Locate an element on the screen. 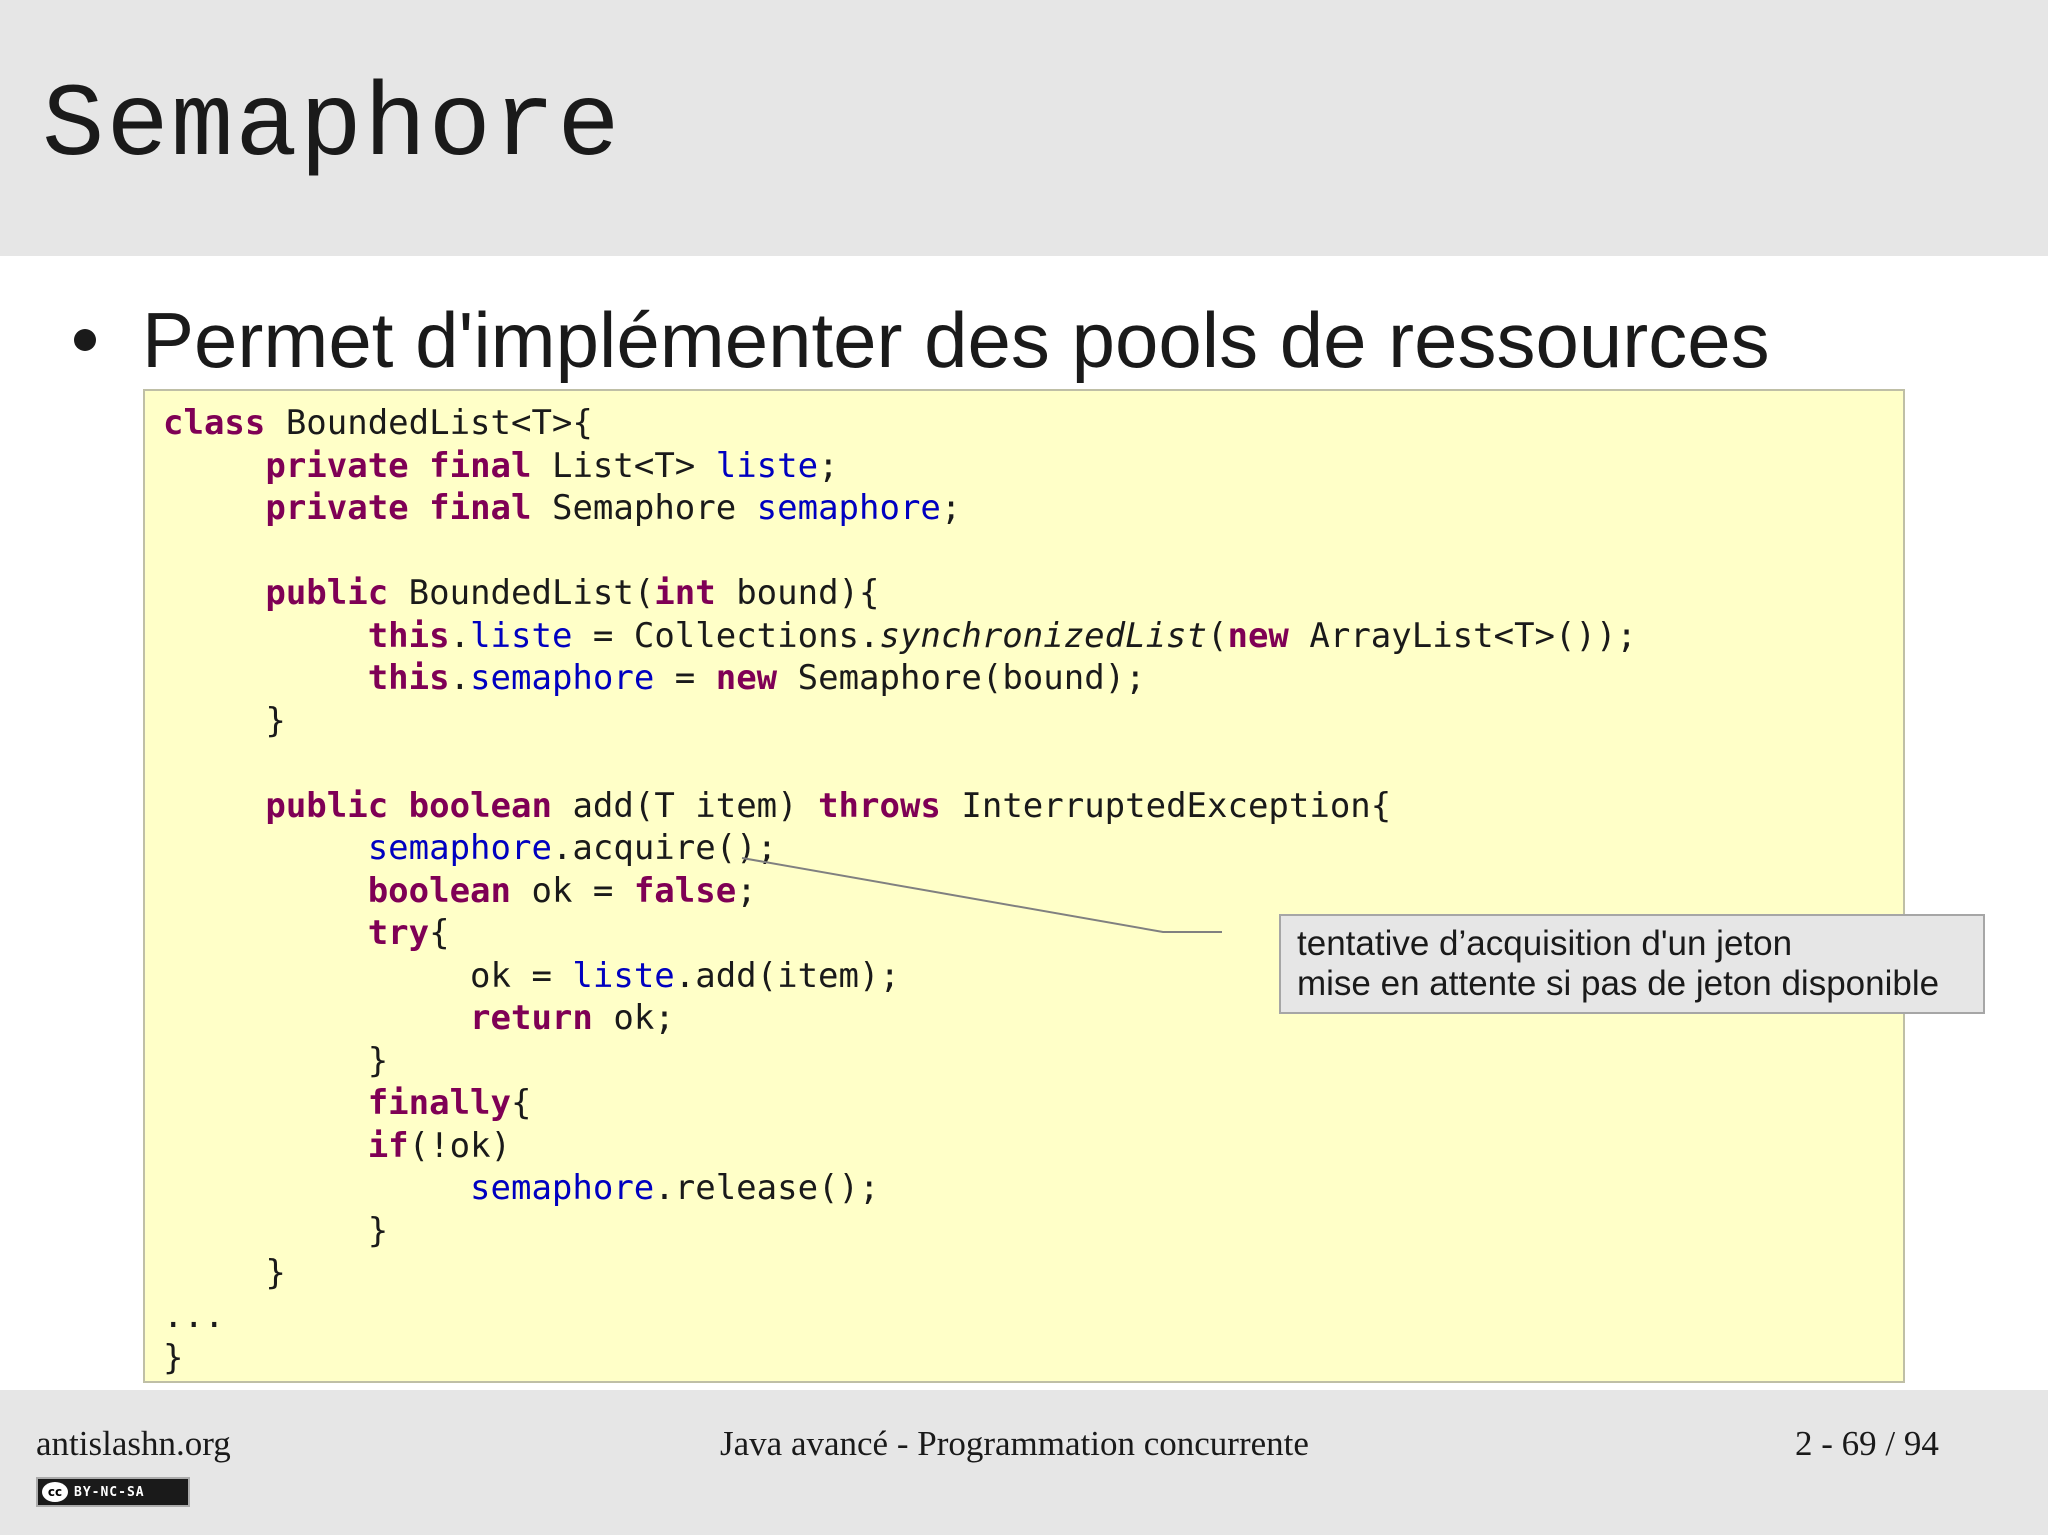 Image resolution: width=2048 pixels, height=1535 pixels. code-text: ArrayList<T>()); is located at coordinates (1462, 635).